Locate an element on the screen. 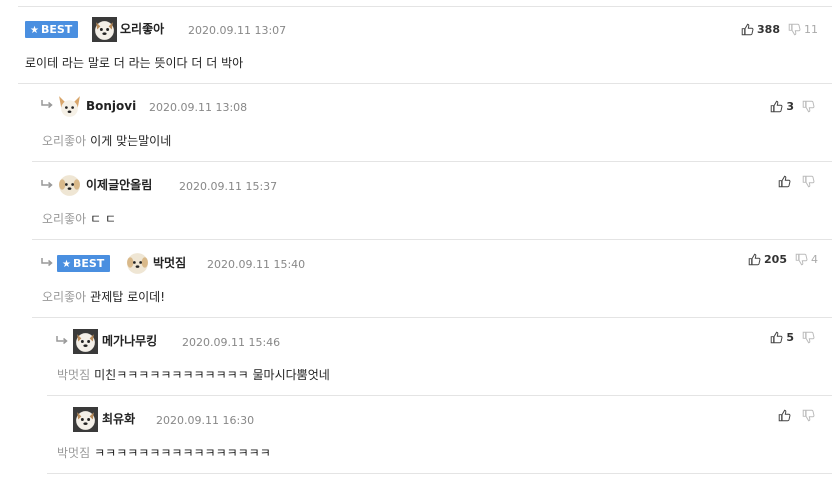 Image resolution: width=836 pixels, height=480 pixels. vote-box: 388 11 is located at coordinates (779, 29).